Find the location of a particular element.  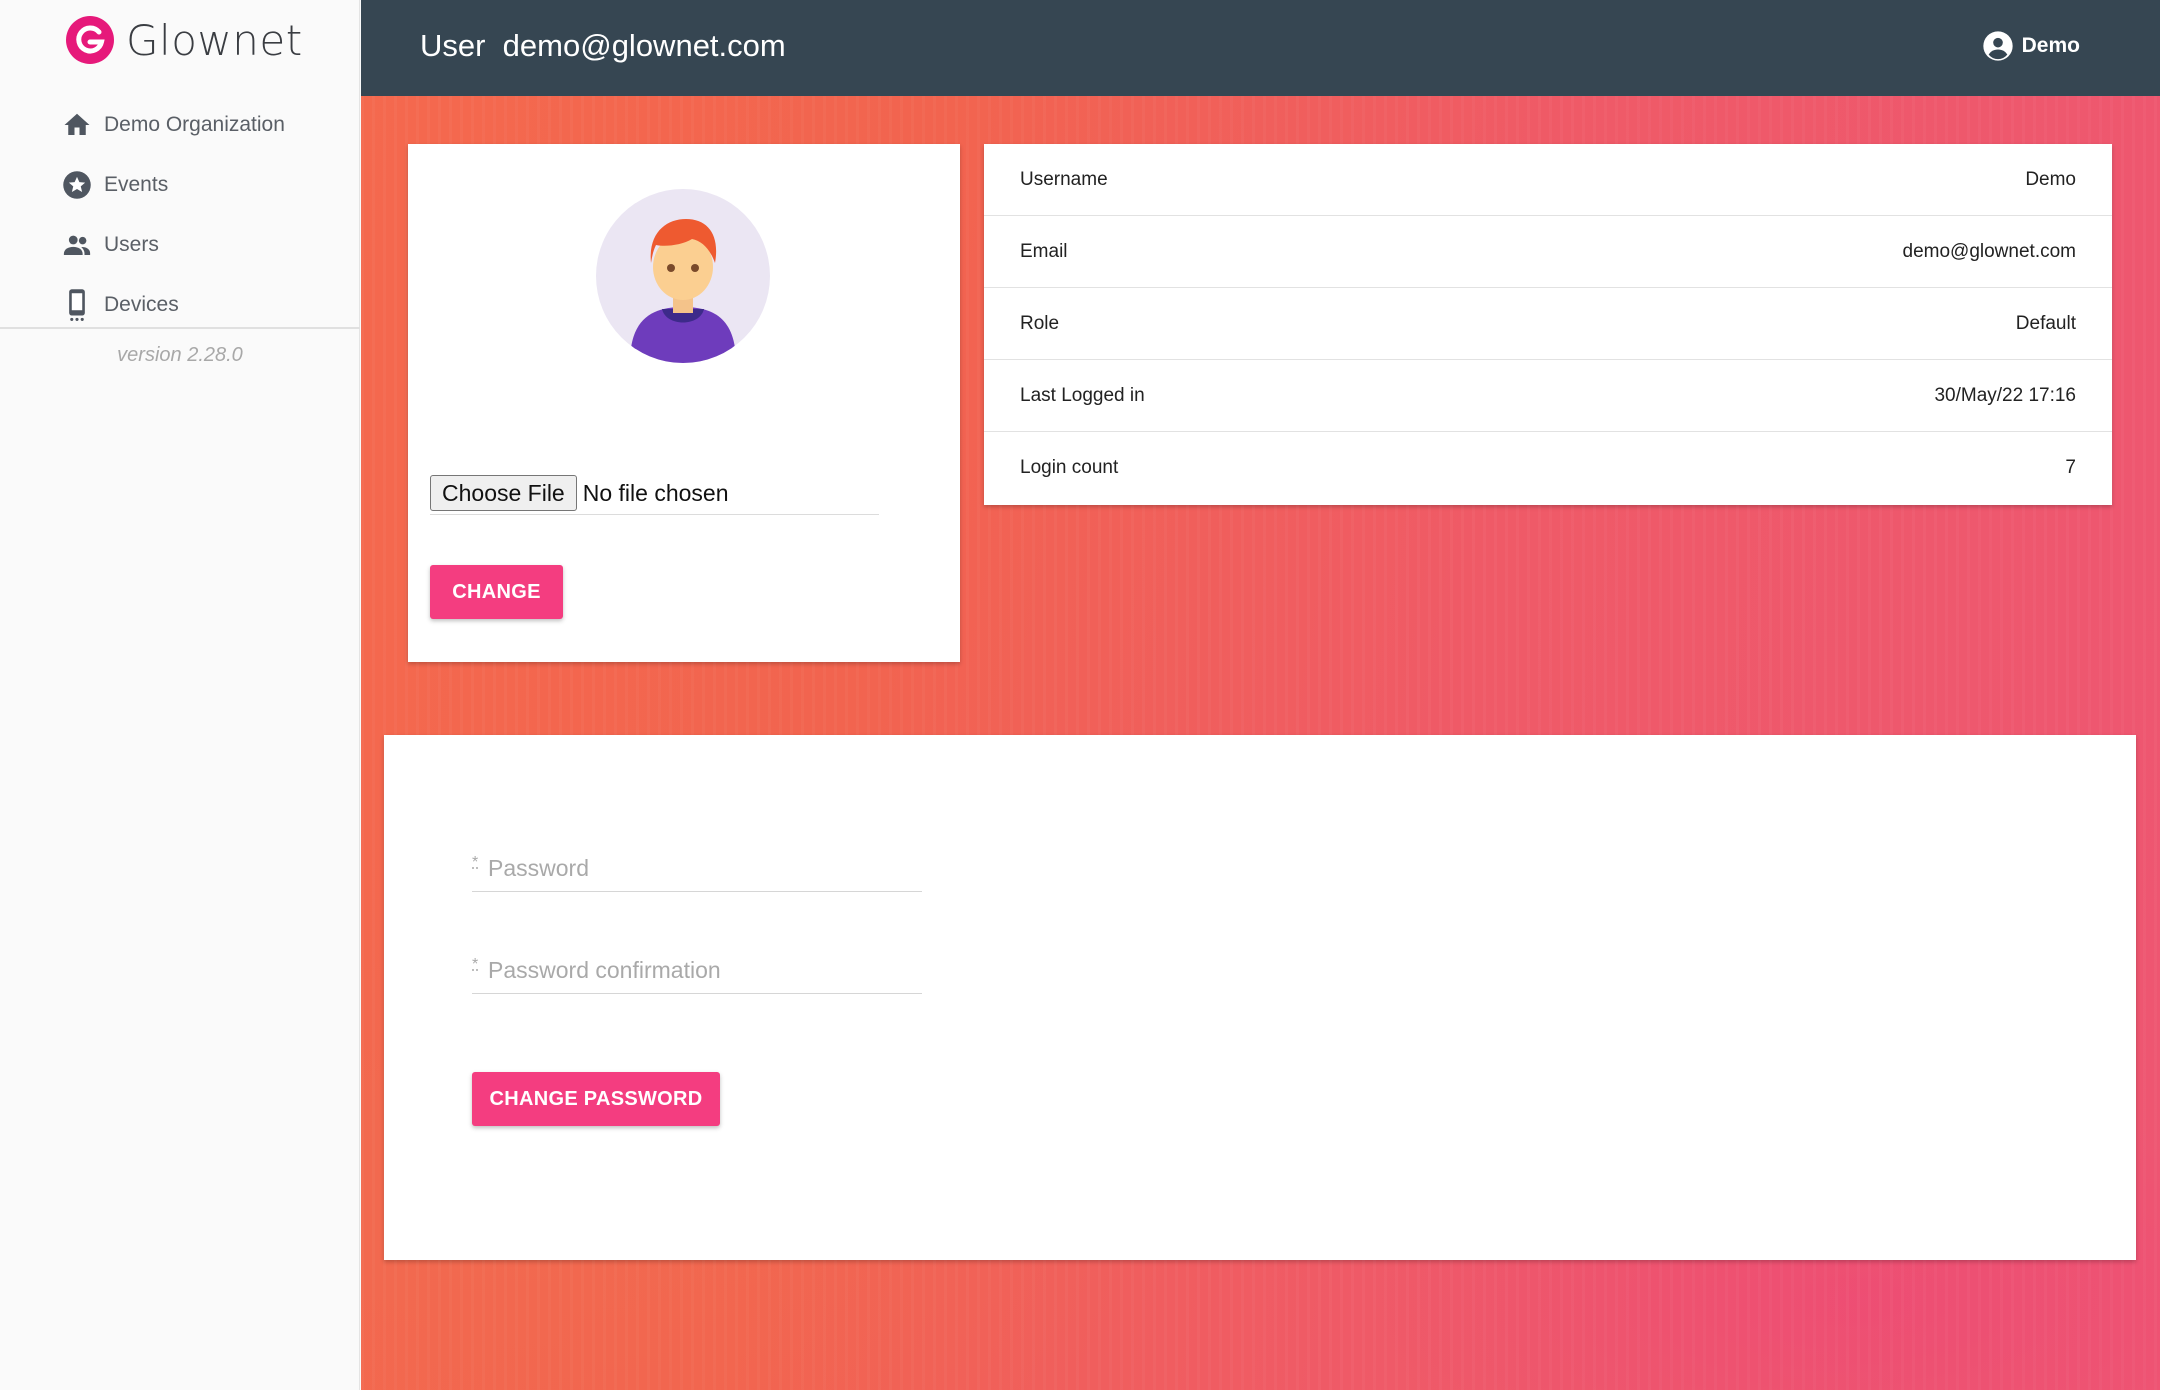

change-avatar-button: CHANGE is located at coordinates (496, 592).